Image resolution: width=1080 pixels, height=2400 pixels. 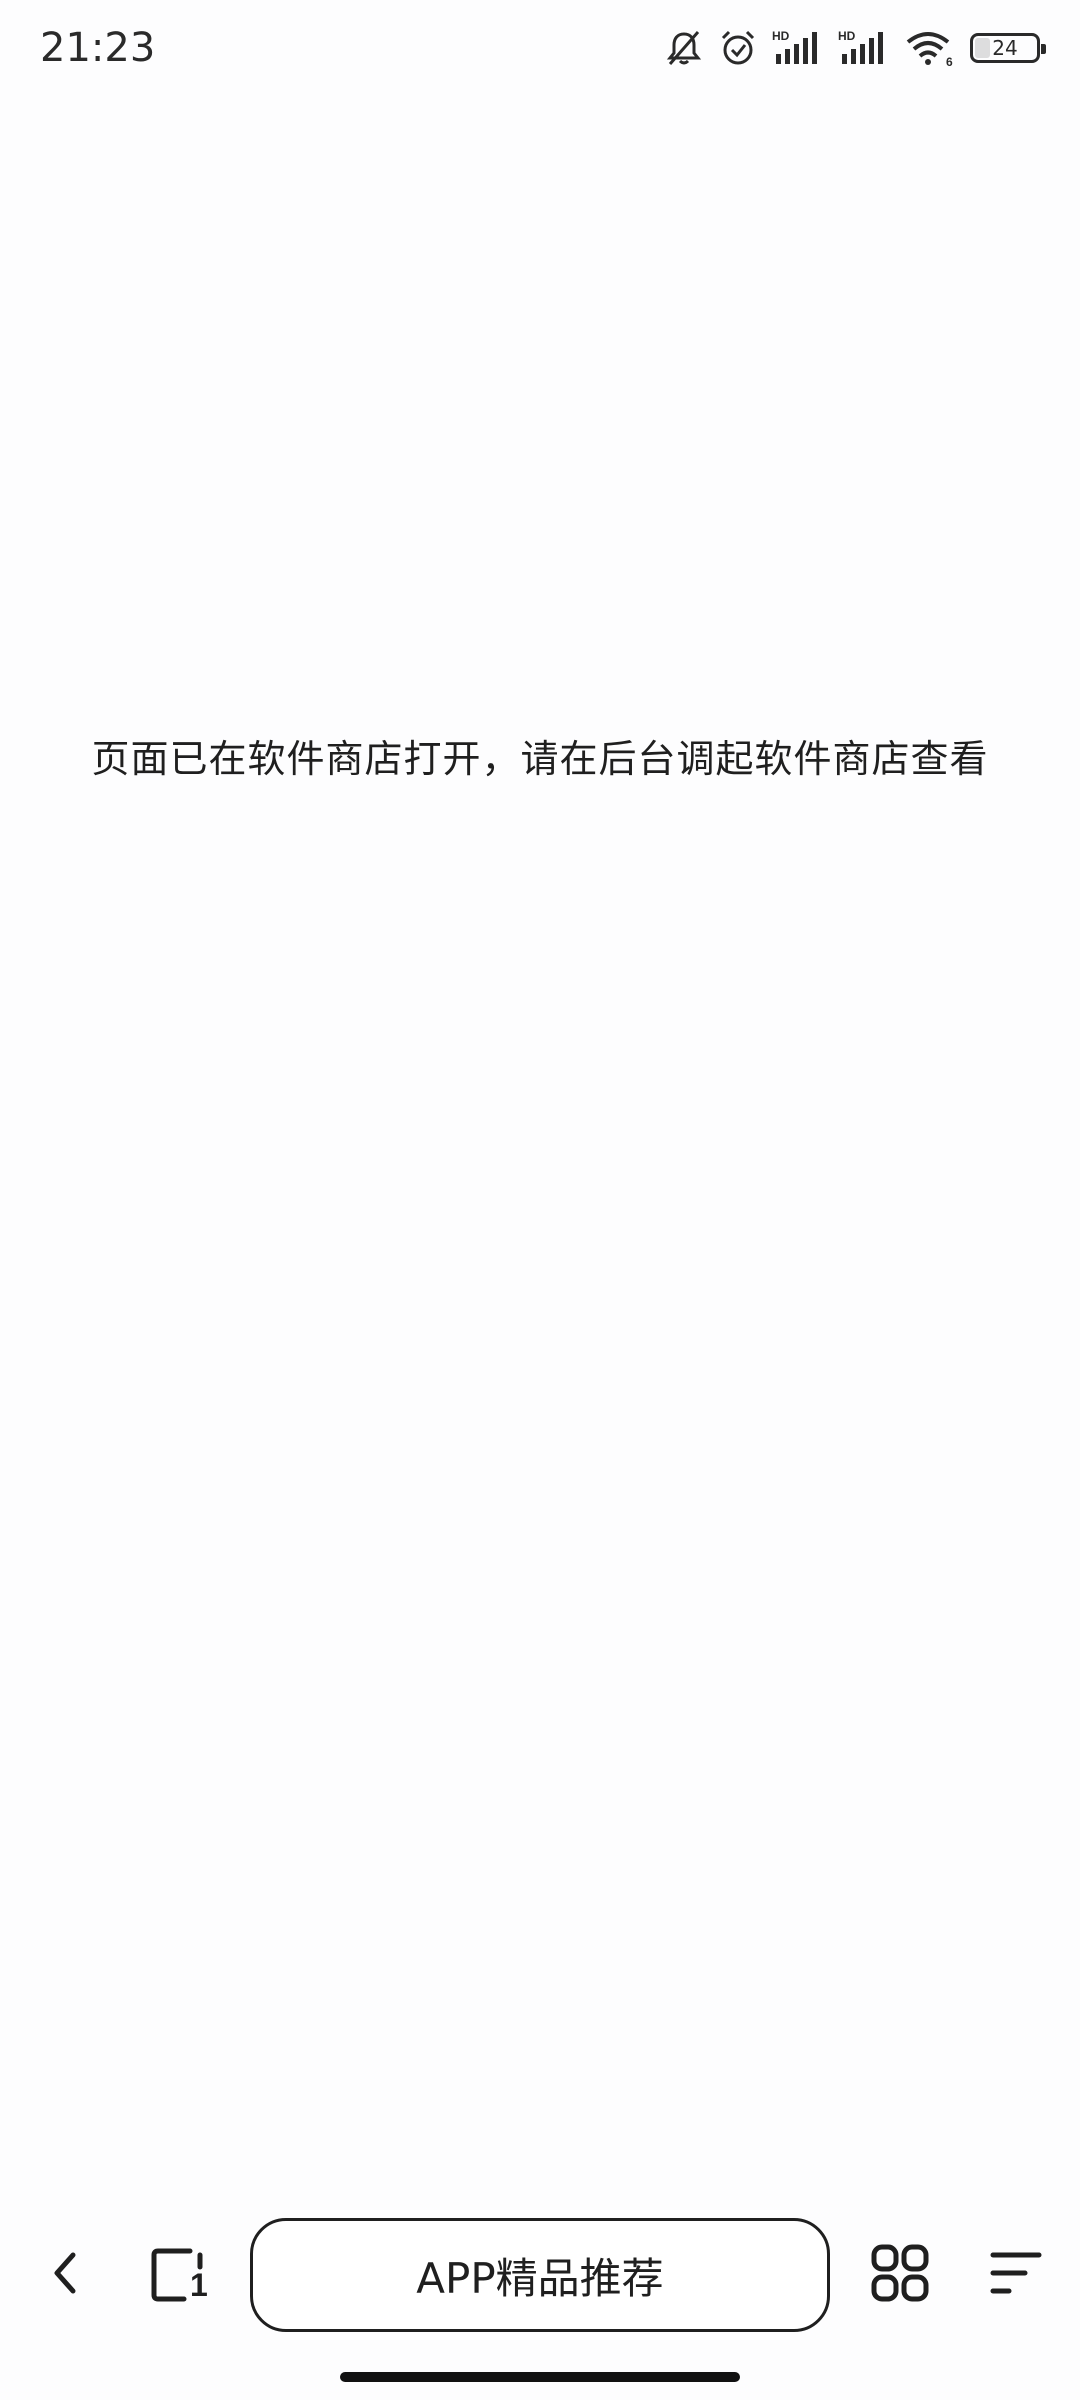 I want to click on status-icons: HD HD 6 24, so click(x=855, y=48).